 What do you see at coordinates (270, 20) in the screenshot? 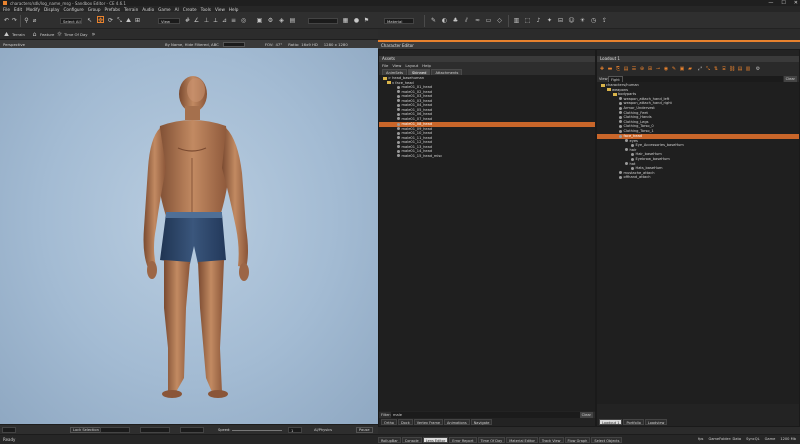
I see `physics-icon: ⚙` at bounding box center [270, 20].